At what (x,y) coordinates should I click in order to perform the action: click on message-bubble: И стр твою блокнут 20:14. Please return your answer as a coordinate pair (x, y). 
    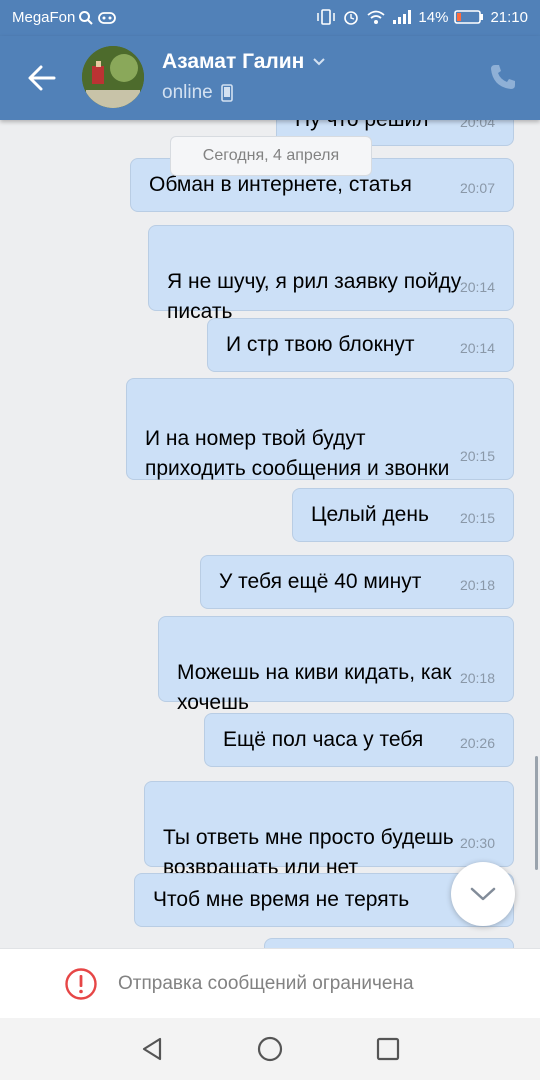
    Looking at the image, I should click on (360, 345).